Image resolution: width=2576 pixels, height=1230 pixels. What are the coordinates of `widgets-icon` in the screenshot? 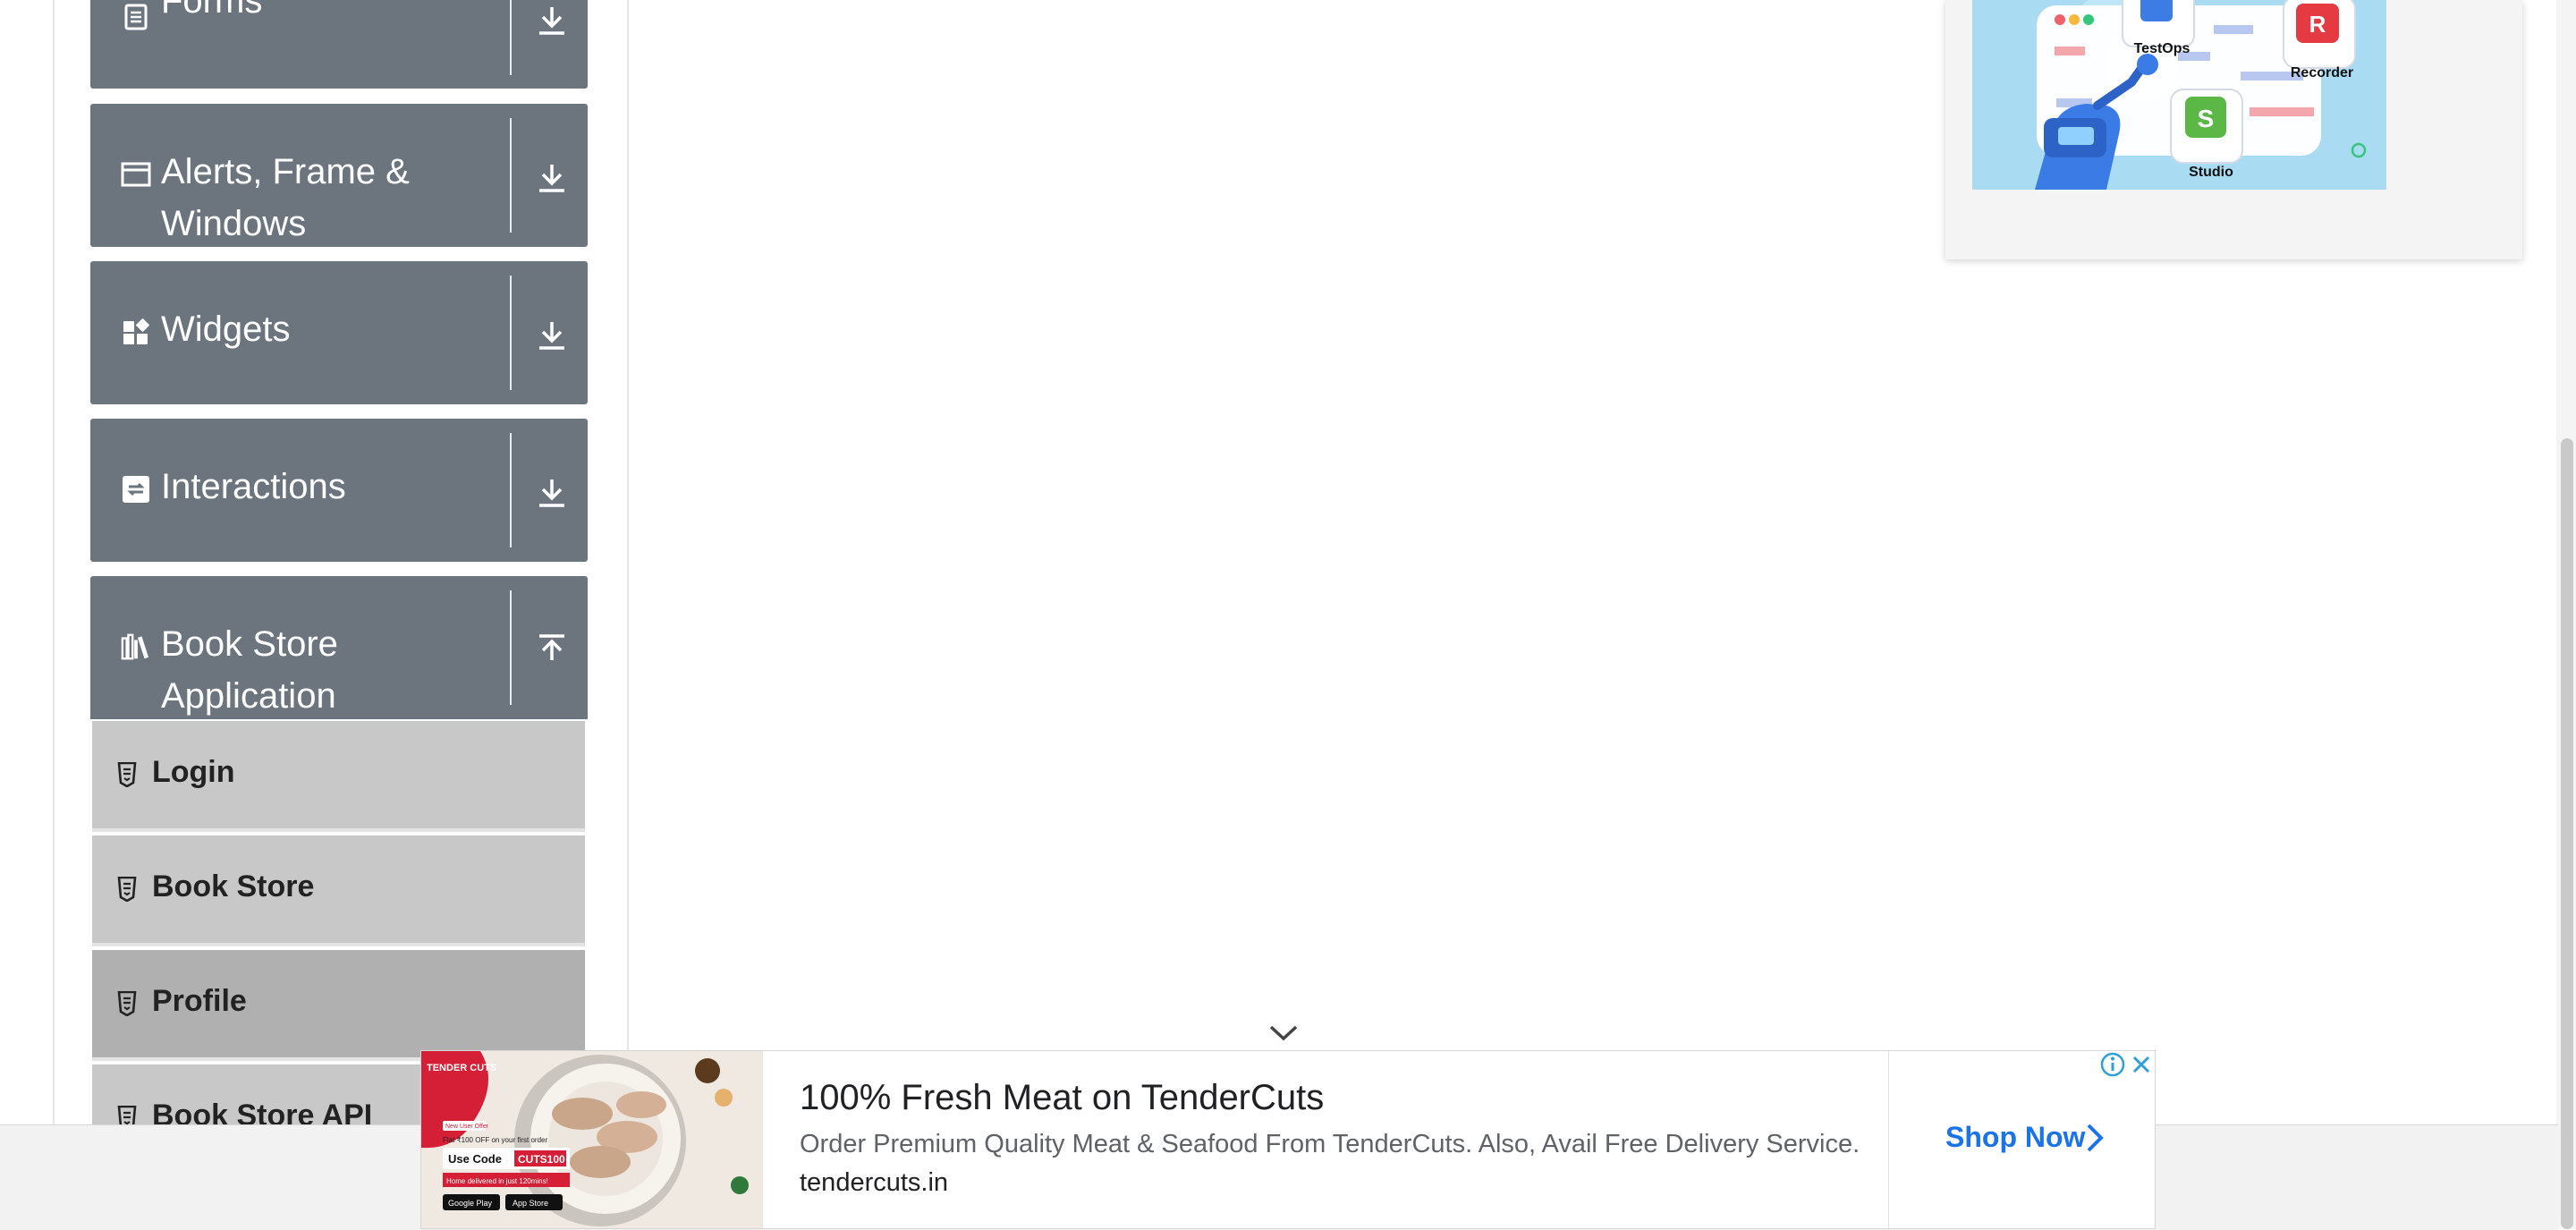 It's located at (136, 332).